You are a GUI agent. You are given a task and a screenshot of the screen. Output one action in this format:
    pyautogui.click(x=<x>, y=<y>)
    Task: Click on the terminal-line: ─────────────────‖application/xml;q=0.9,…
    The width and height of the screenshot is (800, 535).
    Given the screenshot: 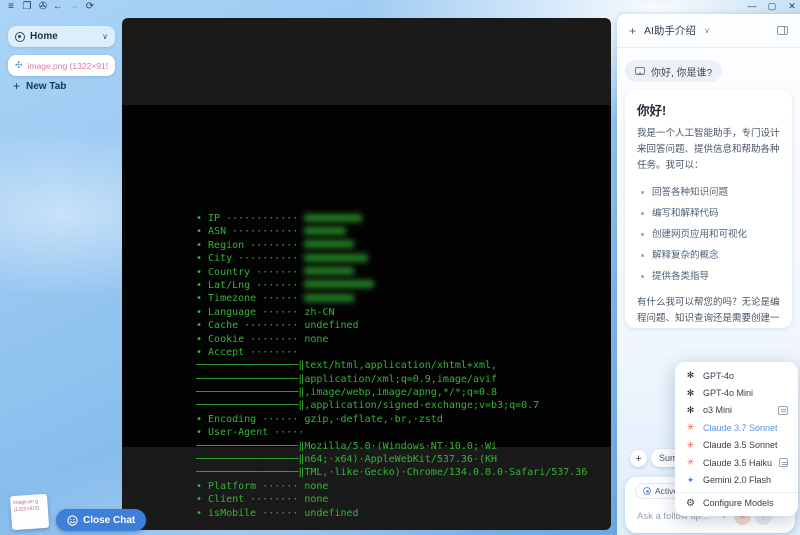 What is the action you would take?
    pyautogui.click(x=347, y=379)
    